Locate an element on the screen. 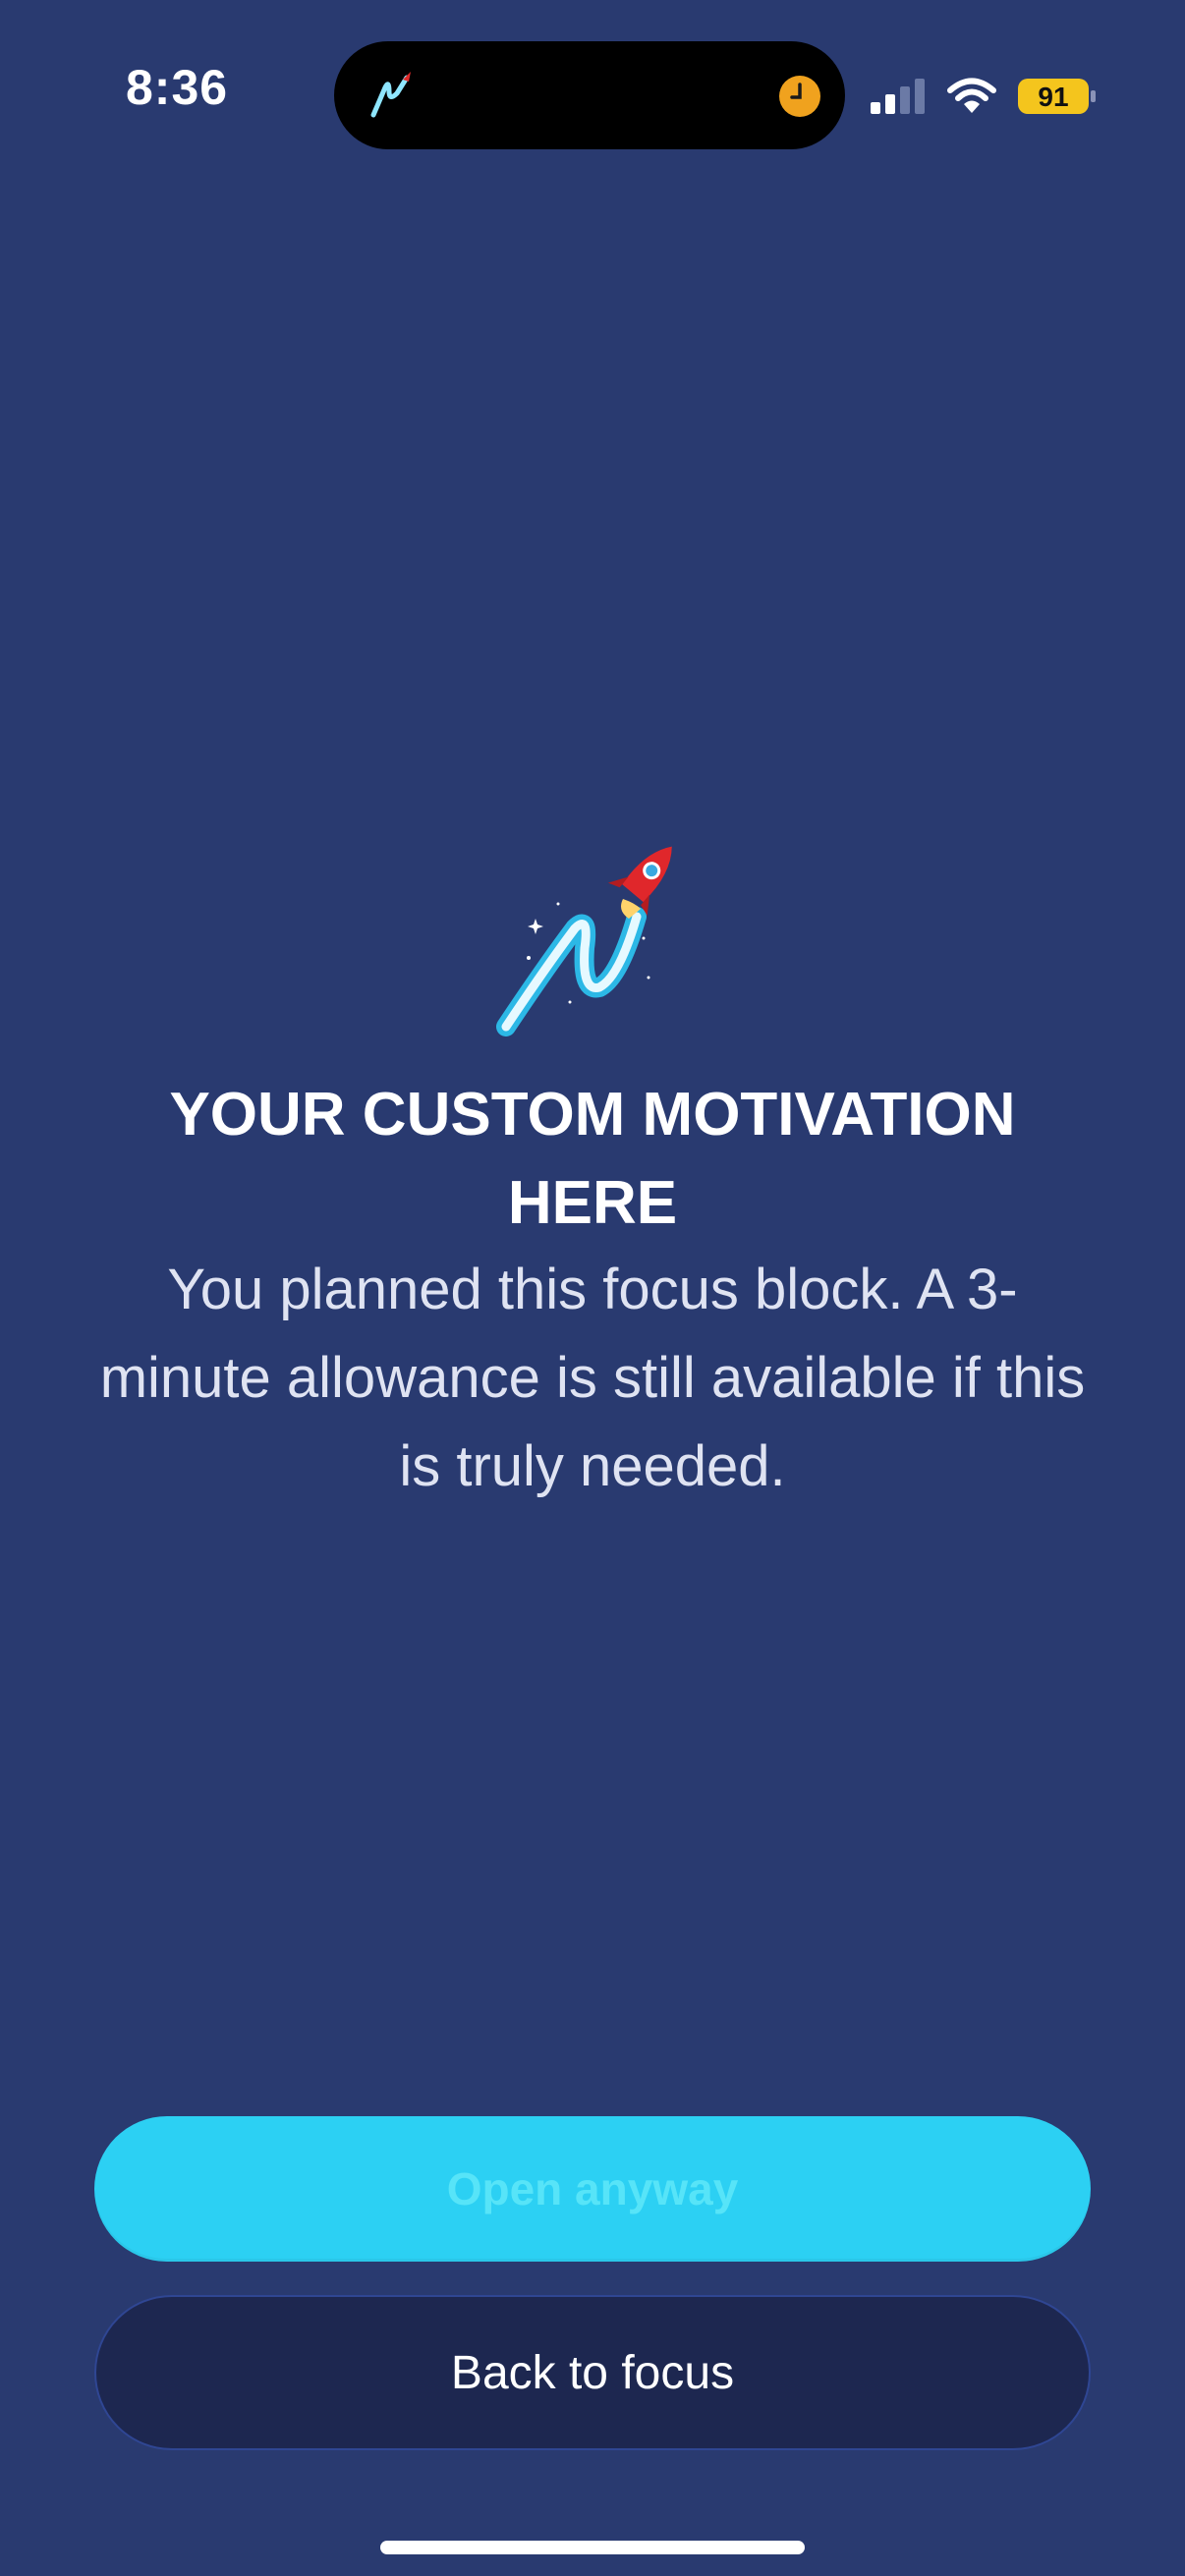  status-indicators: 91 is located at coordinates (984, 96).